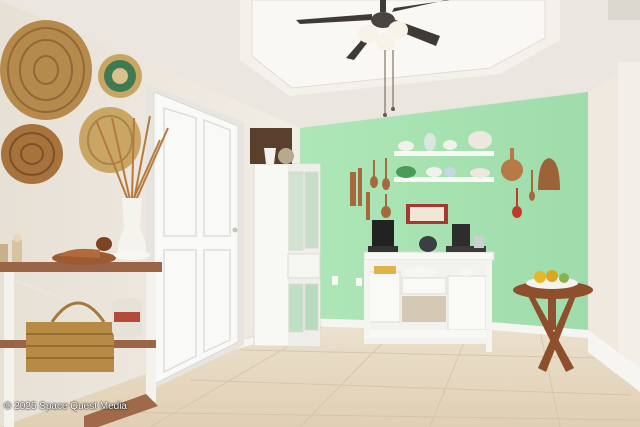 The width and height of the screenshot is (640, 427). Describe the element at coordinates (287, 255) in the screenshot. I see `white-china-hutch` at that location.